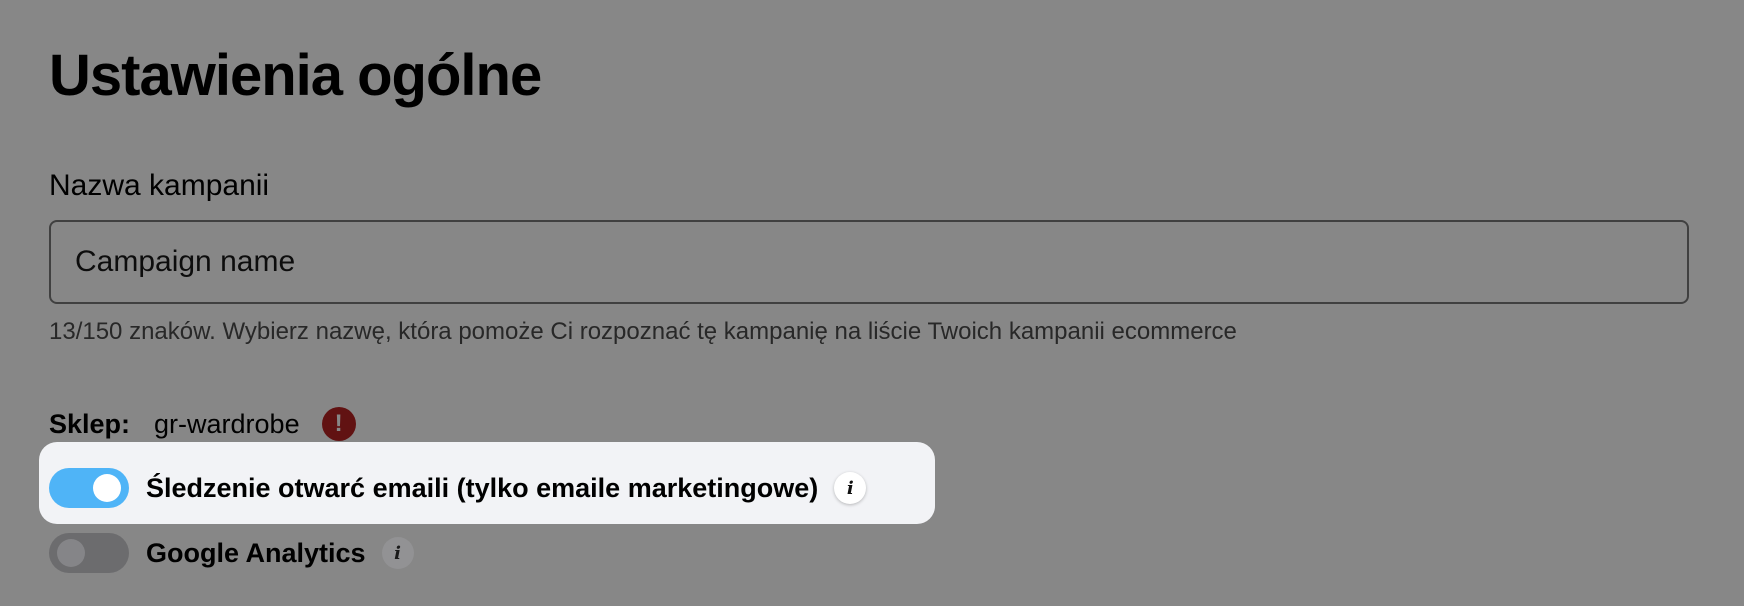  I want to click on email-open-tracking-toggle, so click(89, 488).